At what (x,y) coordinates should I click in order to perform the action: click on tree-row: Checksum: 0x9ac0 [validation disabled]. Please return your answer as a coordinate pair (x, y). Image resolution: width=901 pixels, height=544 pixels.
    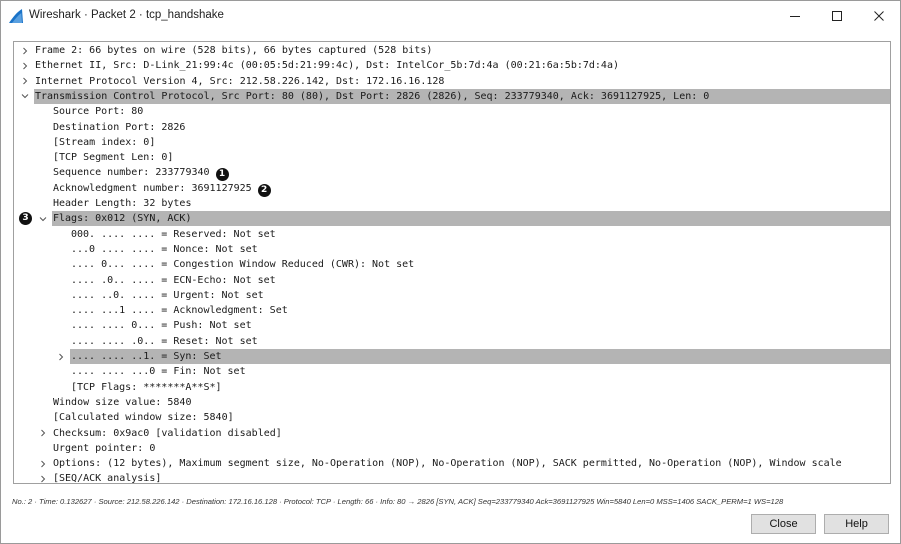
    Looking at the image, I should click on (167, 433).